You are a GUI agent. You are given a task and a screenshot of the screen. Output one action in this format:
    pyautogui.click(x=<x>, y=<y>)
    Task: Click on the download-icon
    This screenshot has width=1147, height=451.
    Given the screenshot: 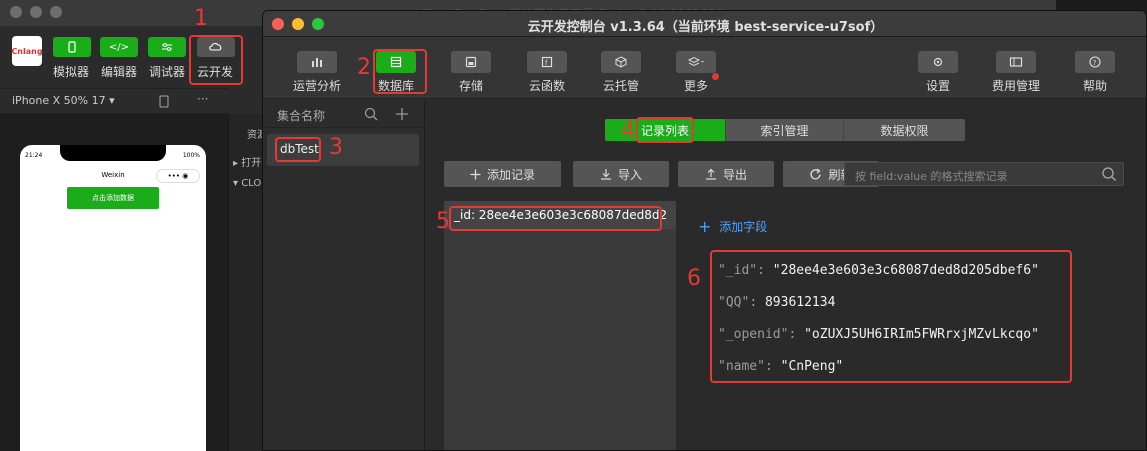 What is the action you would take?
    pyautogui.click(x=605, y=174)
    